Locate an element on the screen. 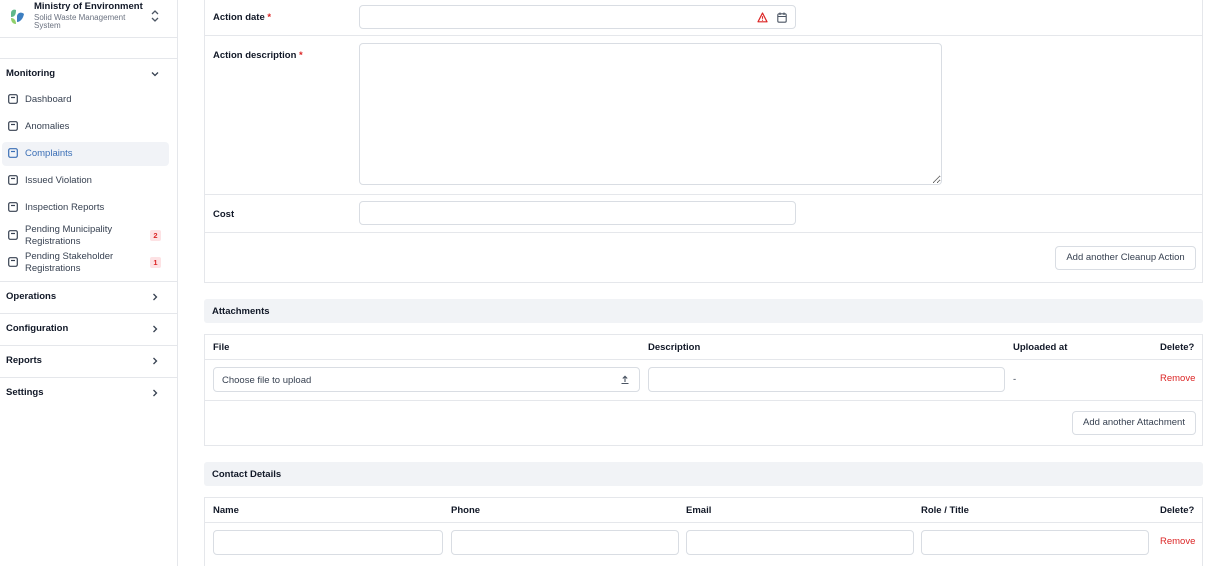 This screenshot has height=566, width=1210. nav-section-settings: Settings is located at coordinates (88, 393).